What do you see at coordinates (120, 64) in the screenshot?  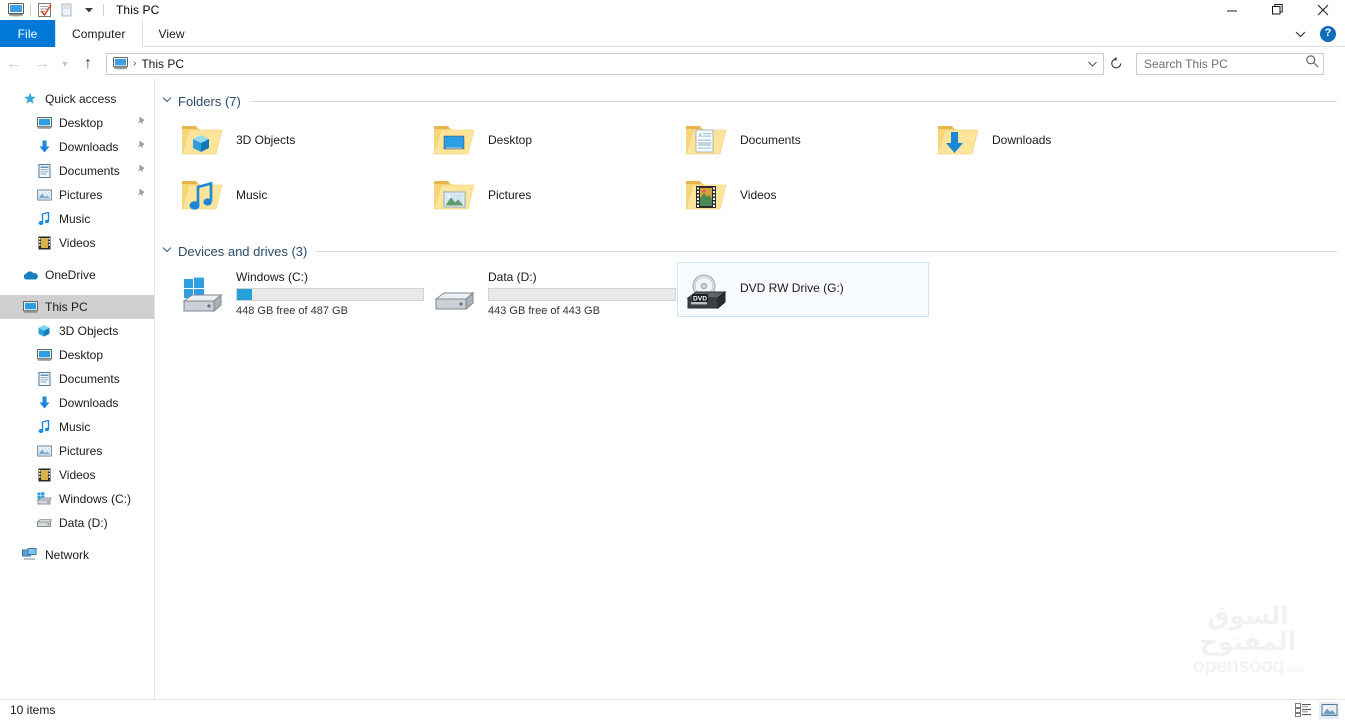 I see `breadcrumb-this-pc-icon` at bounding box center [120, 64].